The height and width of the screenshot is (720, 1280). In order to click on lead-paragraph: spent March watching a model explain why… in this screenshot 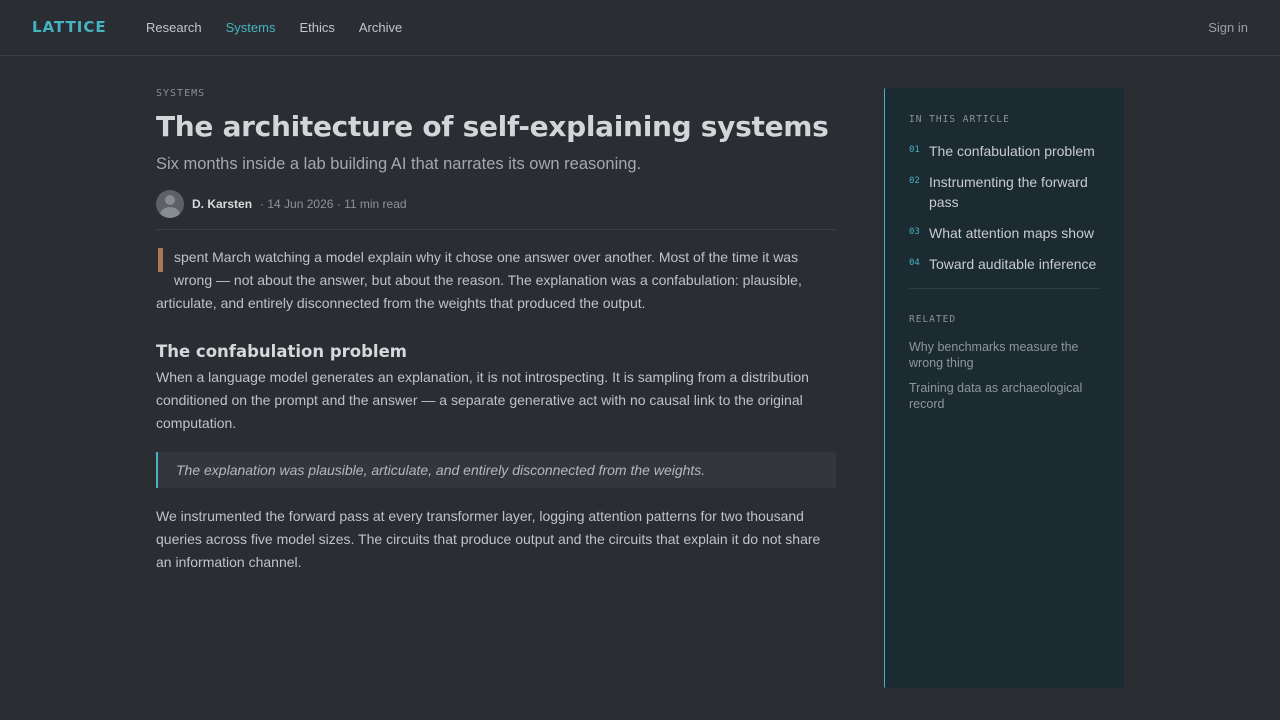, I will do `click(496, 280)`.